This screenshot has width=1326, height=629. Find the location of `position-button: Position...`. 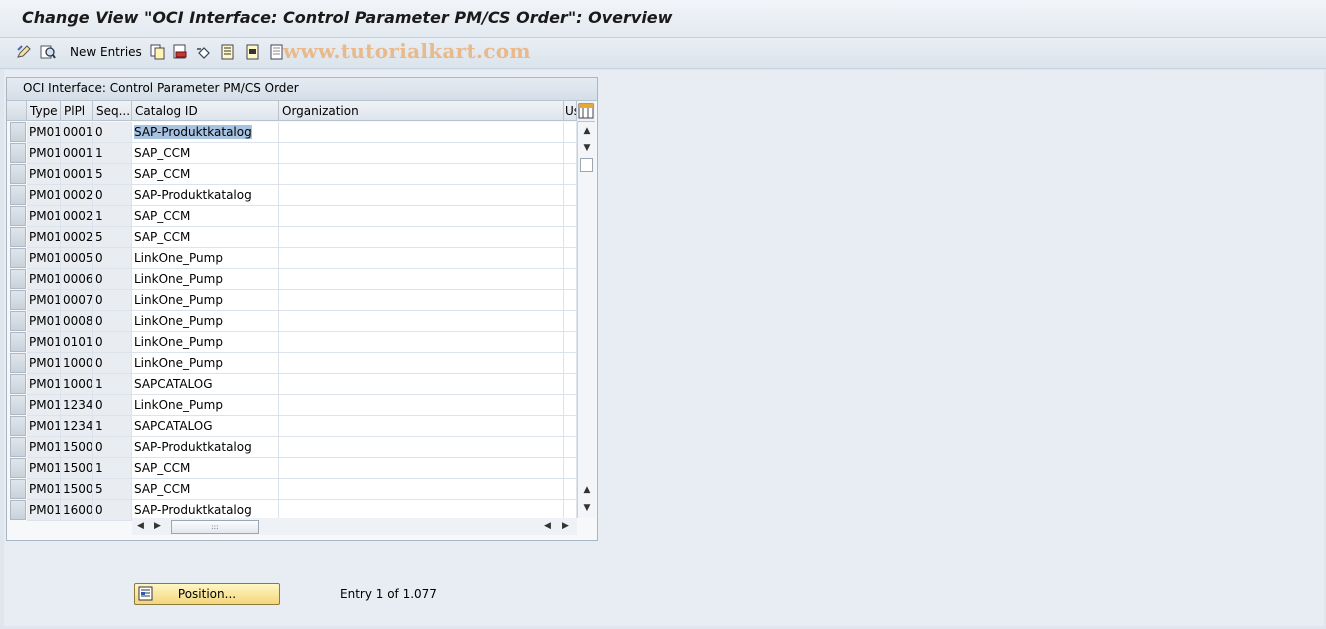

position-button: Position... is located at coordinates (207, 594).